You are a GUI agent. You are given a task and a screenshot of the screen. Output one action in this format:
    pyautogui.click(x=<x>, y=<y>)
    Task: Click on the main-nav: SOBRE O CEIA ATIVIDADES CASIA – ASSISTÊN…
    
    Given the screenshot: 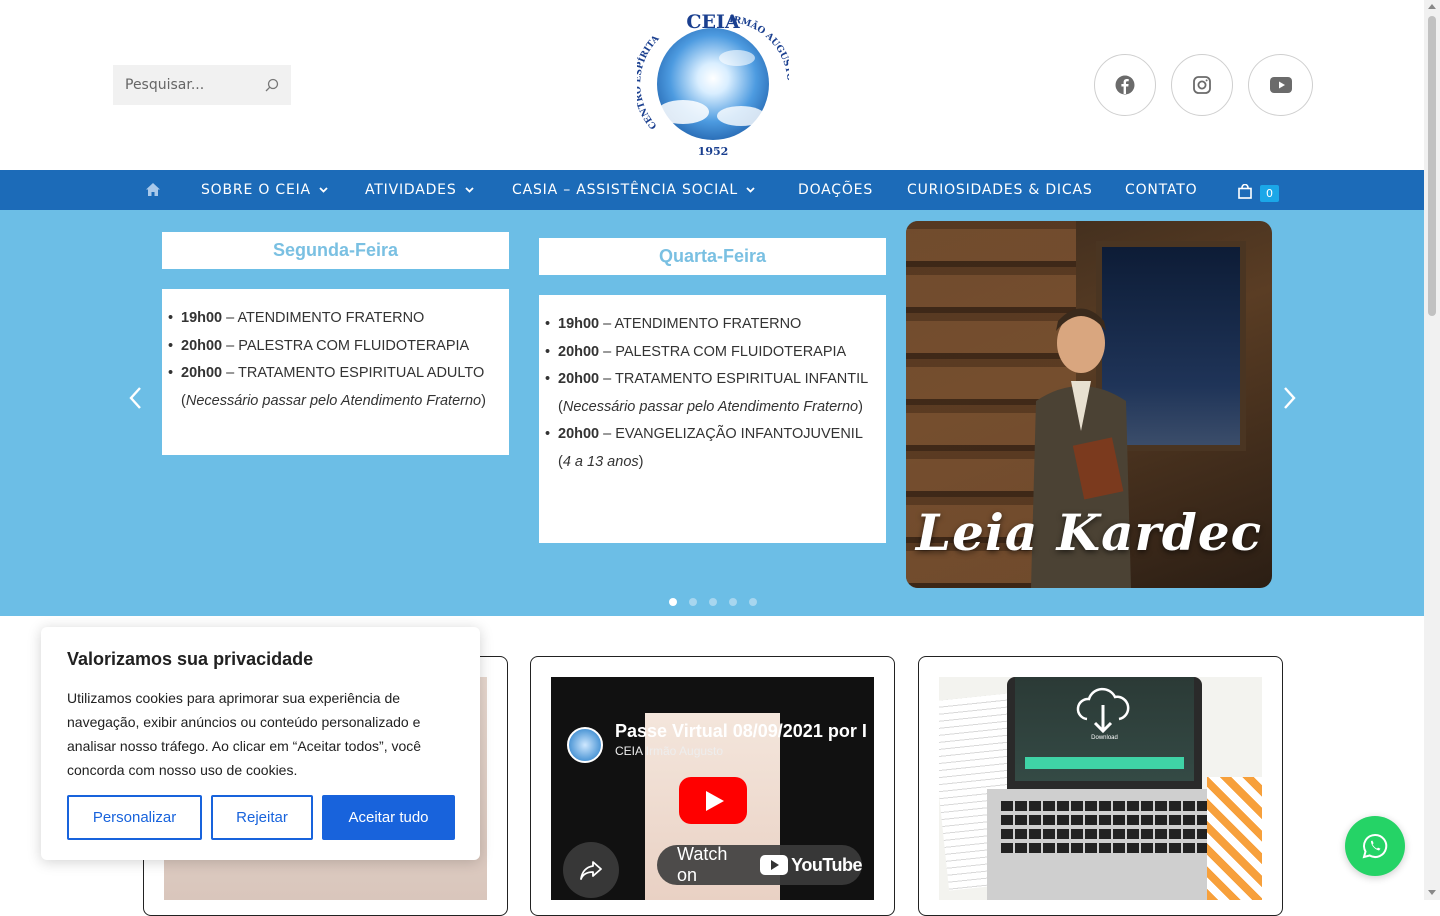 What is the action you would take?
    pyautogui.click(x=712, y=190)
    